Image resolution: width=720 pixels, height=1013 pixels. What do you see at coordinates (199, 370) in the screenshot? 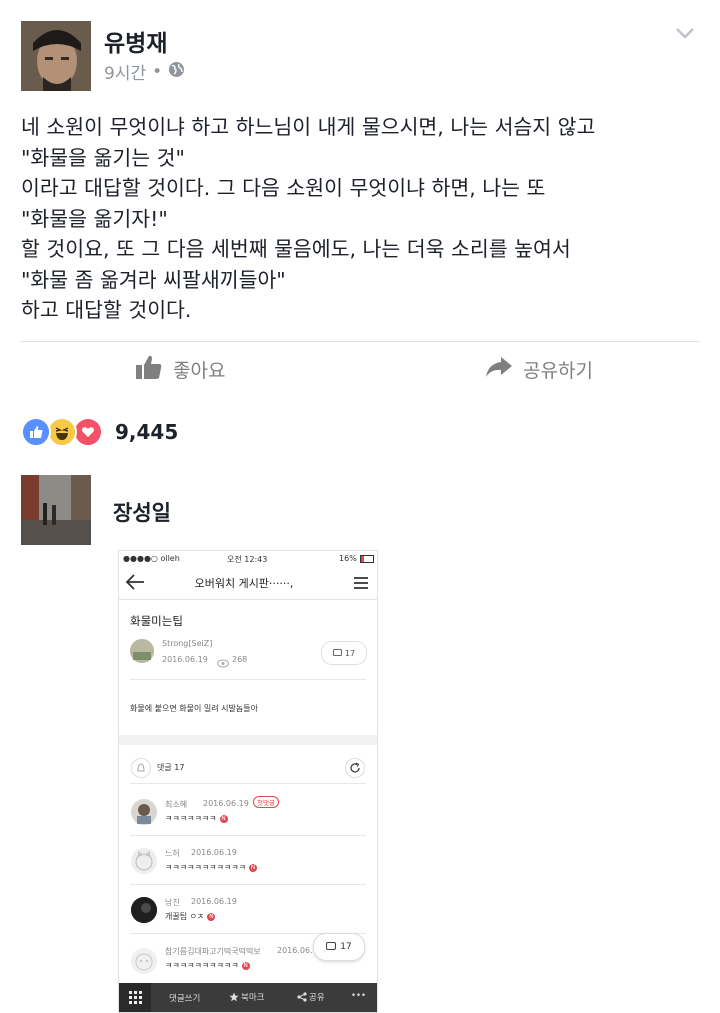
I see `like-label: 좋아요` at bounding box center [199, 370].